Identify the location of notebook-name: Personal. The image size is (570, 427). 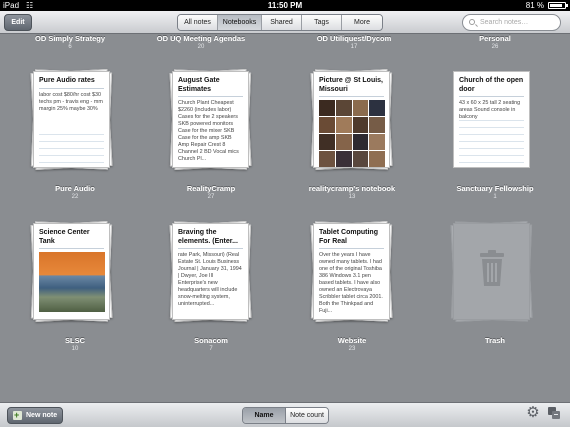
(495, 38).